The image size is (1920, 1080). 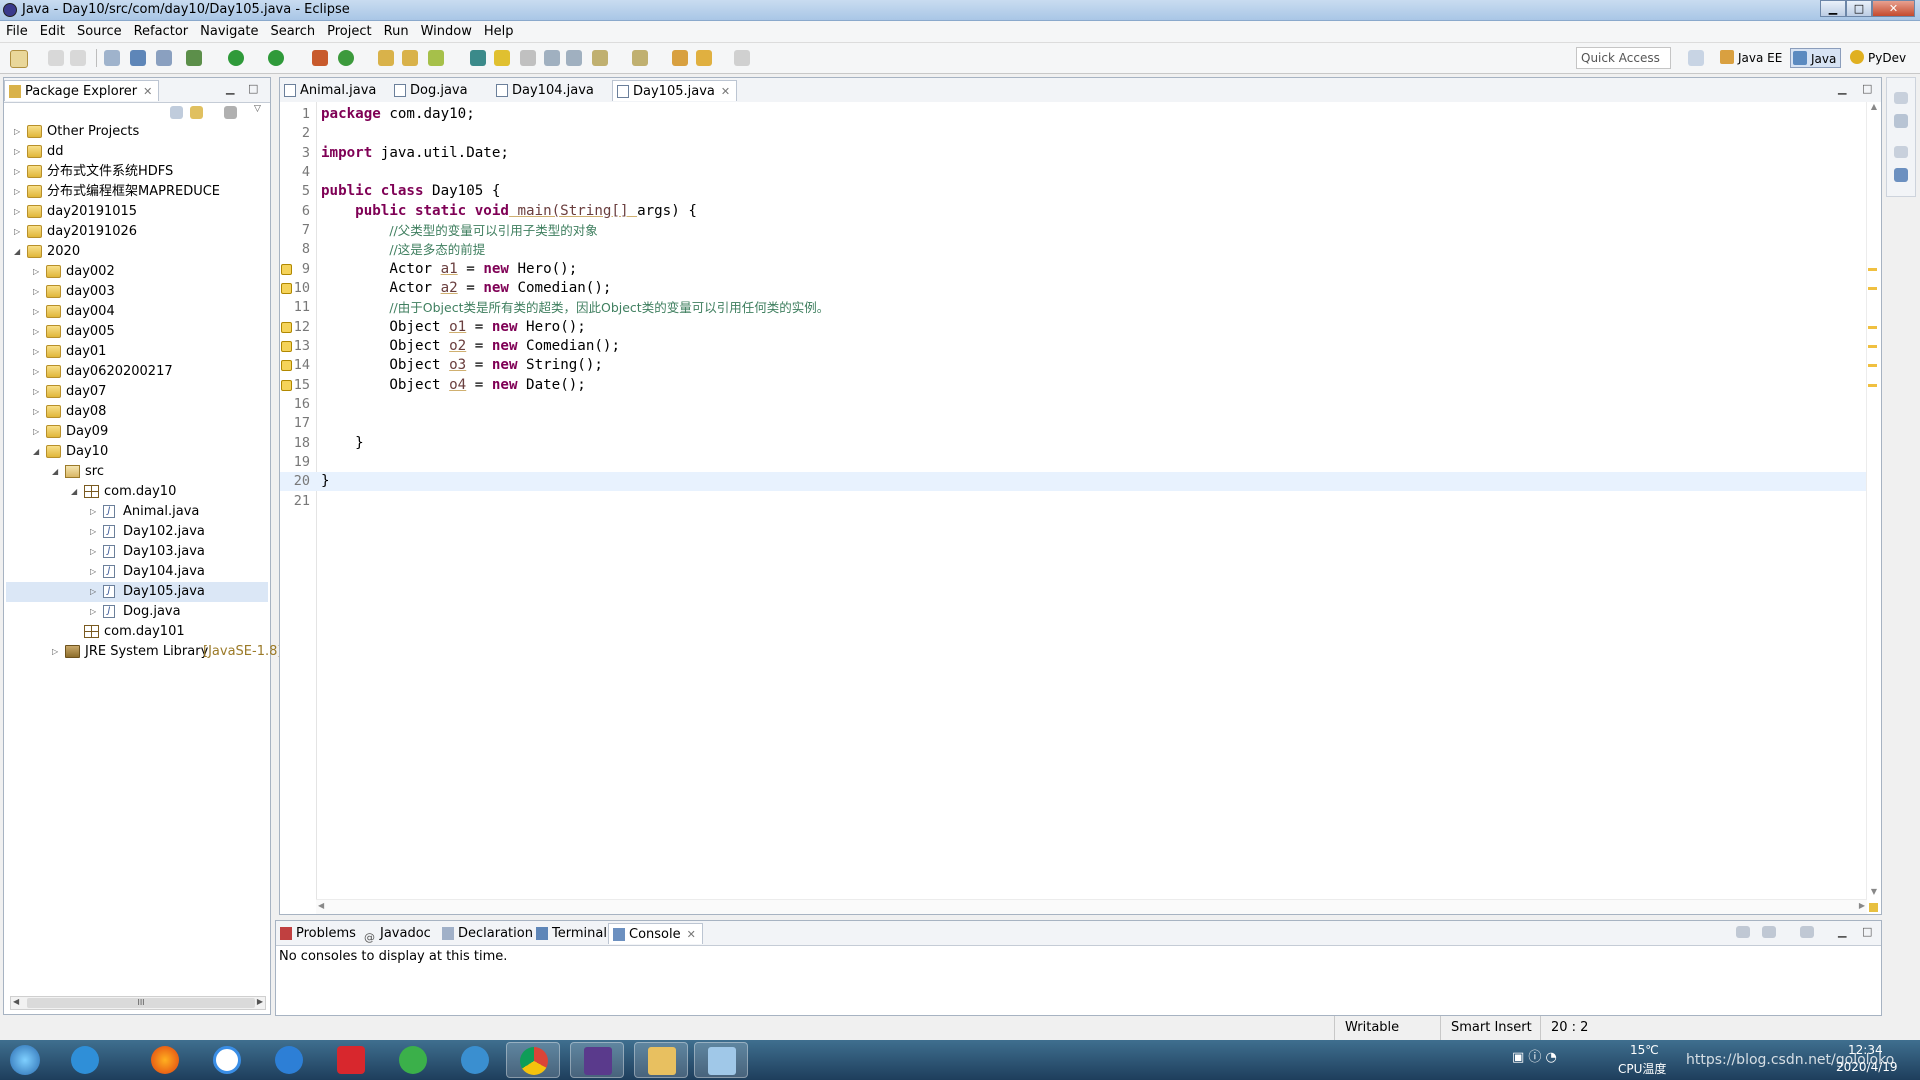 What do you see at coordinates (1080, 288) in the screenshot?
I see `code-line-10: 10 Actor a2 = new Comedian();` at bounding box center [1080, 288].